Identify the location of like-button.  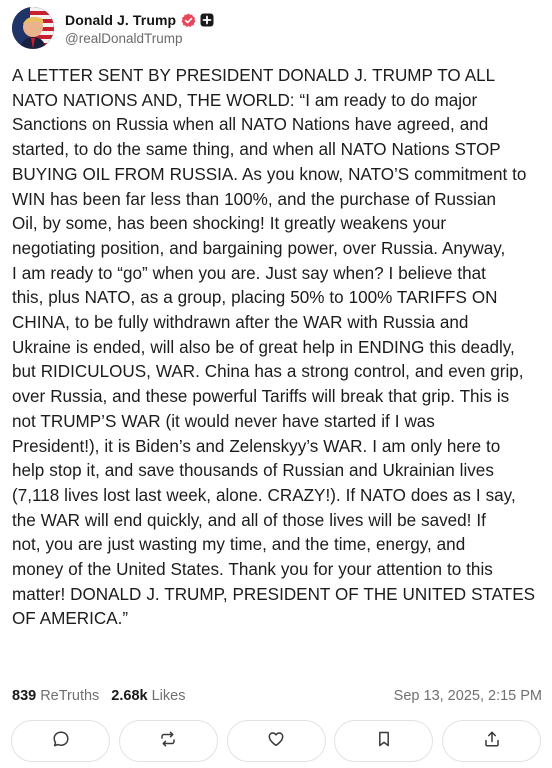
(276, 741).